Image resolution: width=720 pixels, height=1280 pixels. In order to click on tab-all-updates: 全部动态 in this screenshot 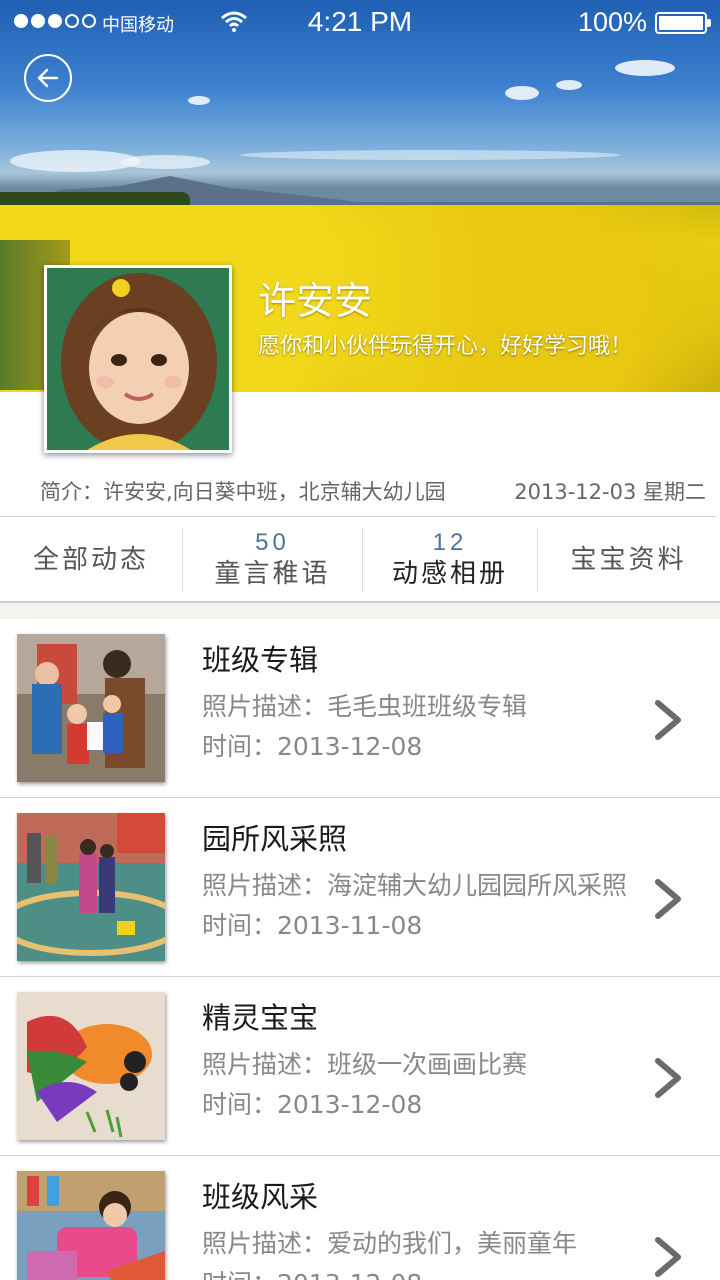, I will do `click(91, 560)`.